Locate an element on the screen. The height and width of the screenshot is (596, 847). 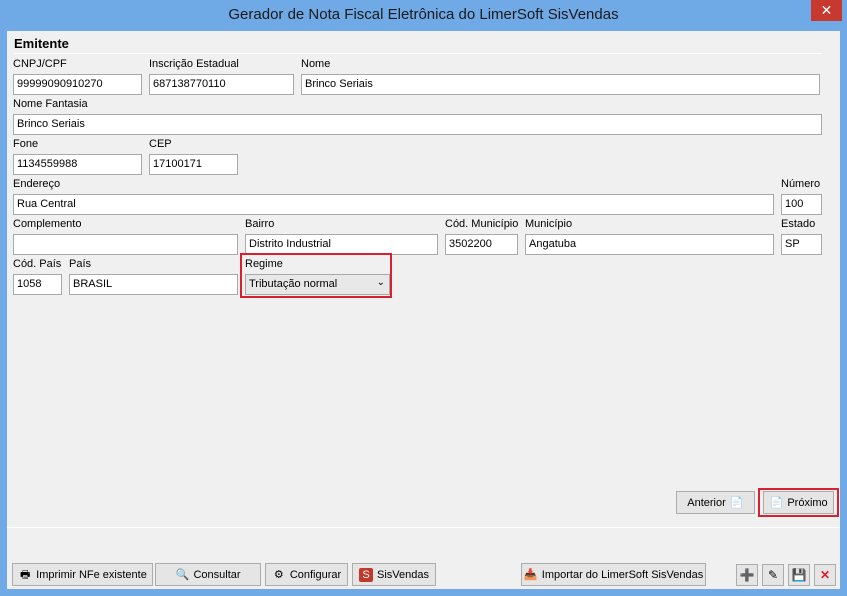
endereco-label: Endereço is located at coordinates (37, 184).